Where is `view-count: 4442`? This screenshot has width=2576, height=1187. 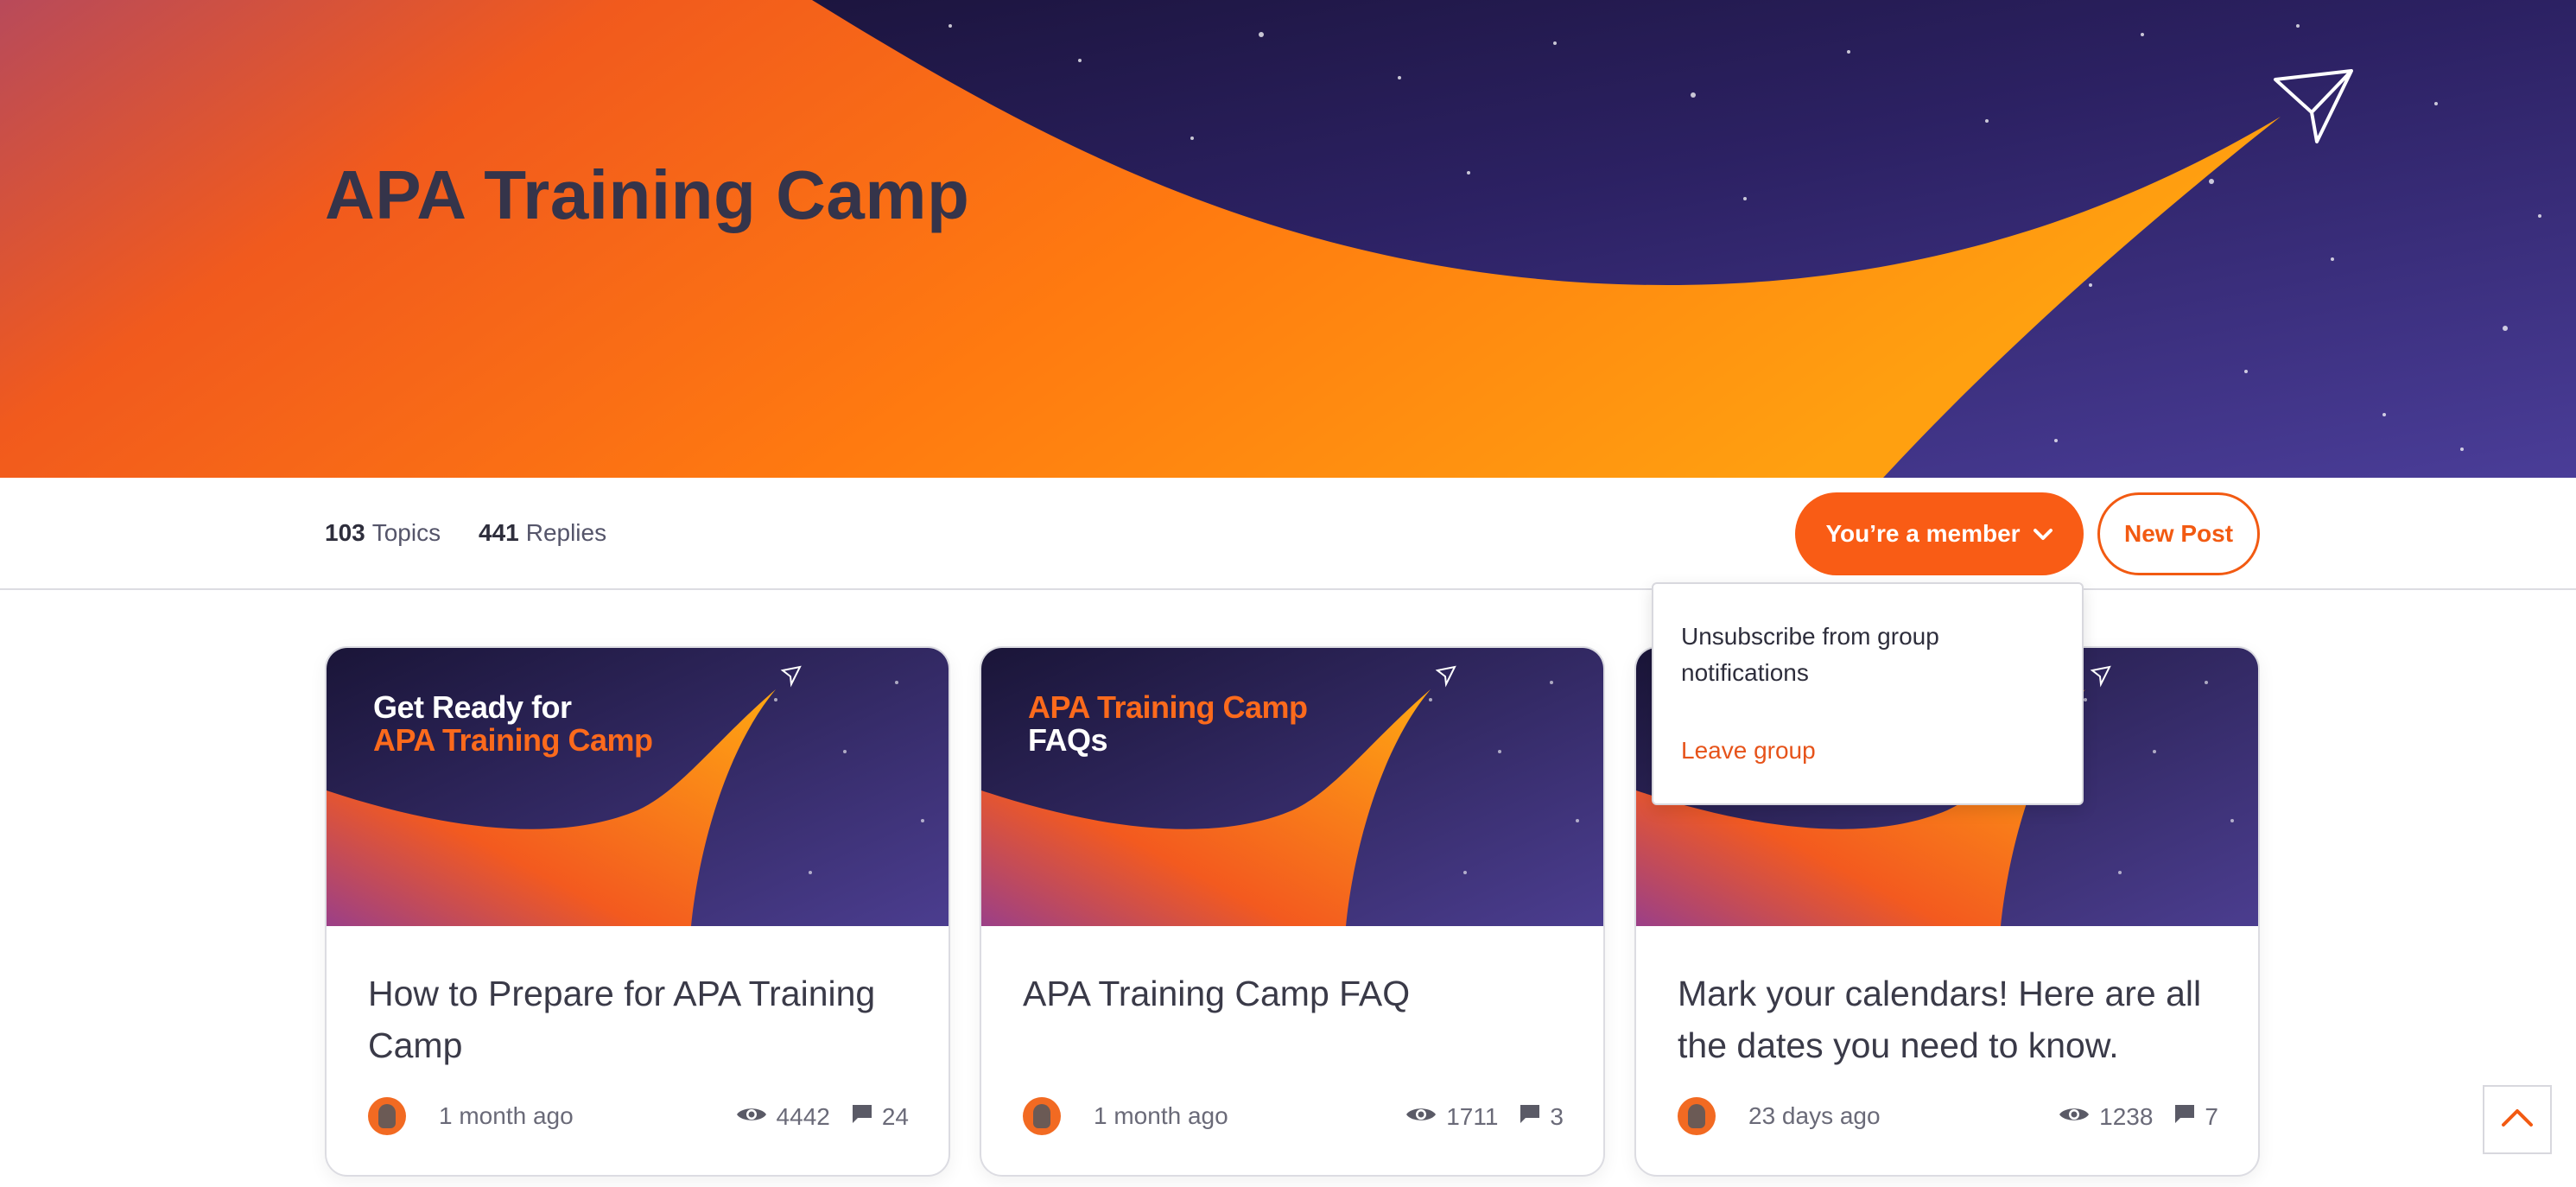
view-count: 4442 is located at coordinates (803, 1116).